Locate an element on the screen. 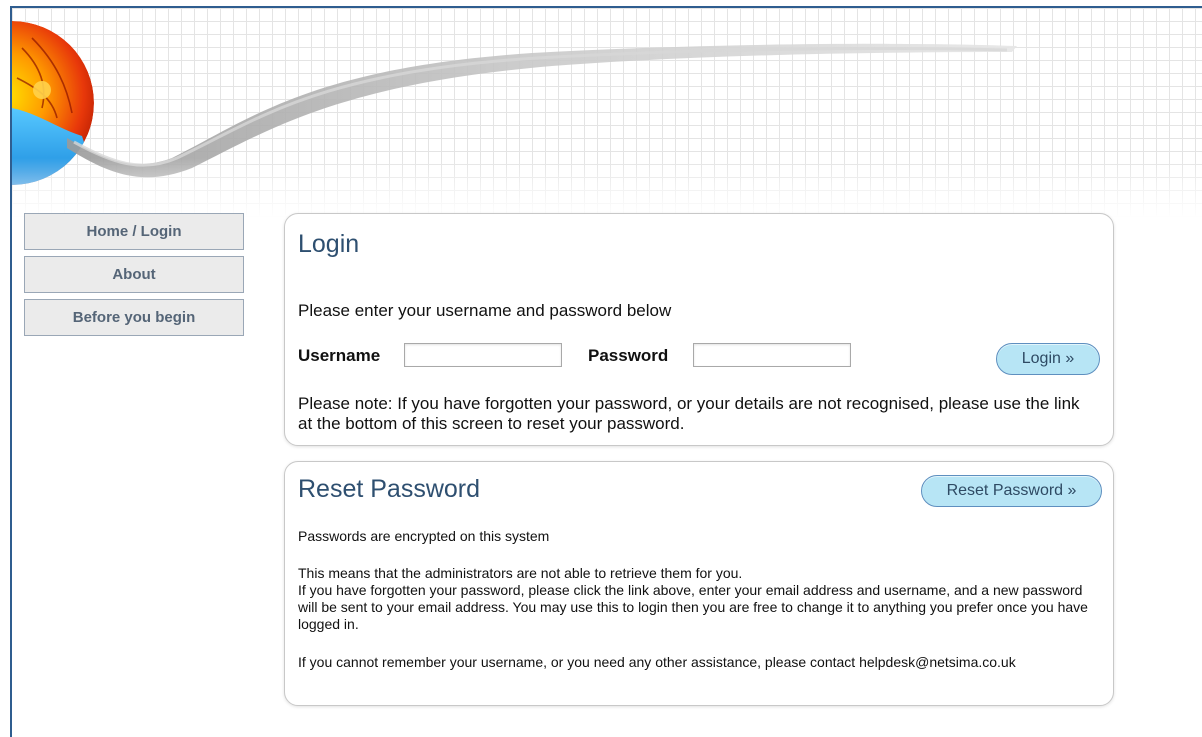  reset-password-title: Reset Password is located at coordinates (389, 489).